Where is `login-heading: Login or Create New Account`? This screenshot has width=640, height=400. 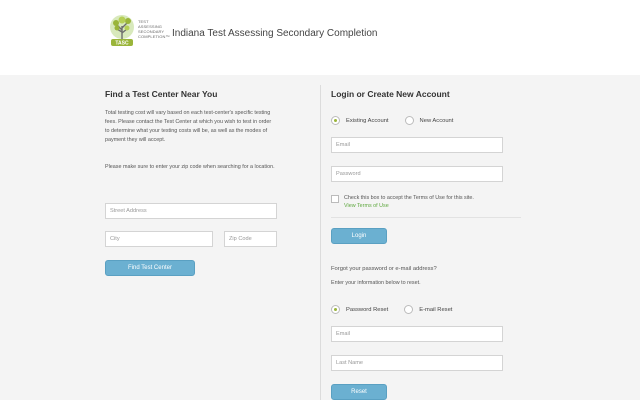
login-heading: Login or Create New Account is located at coordinates (390, 94).